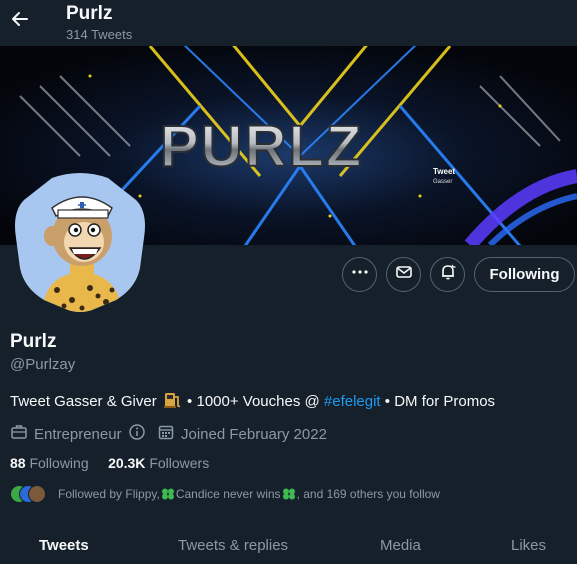  I want to click on notify-button, so click(447, 274).